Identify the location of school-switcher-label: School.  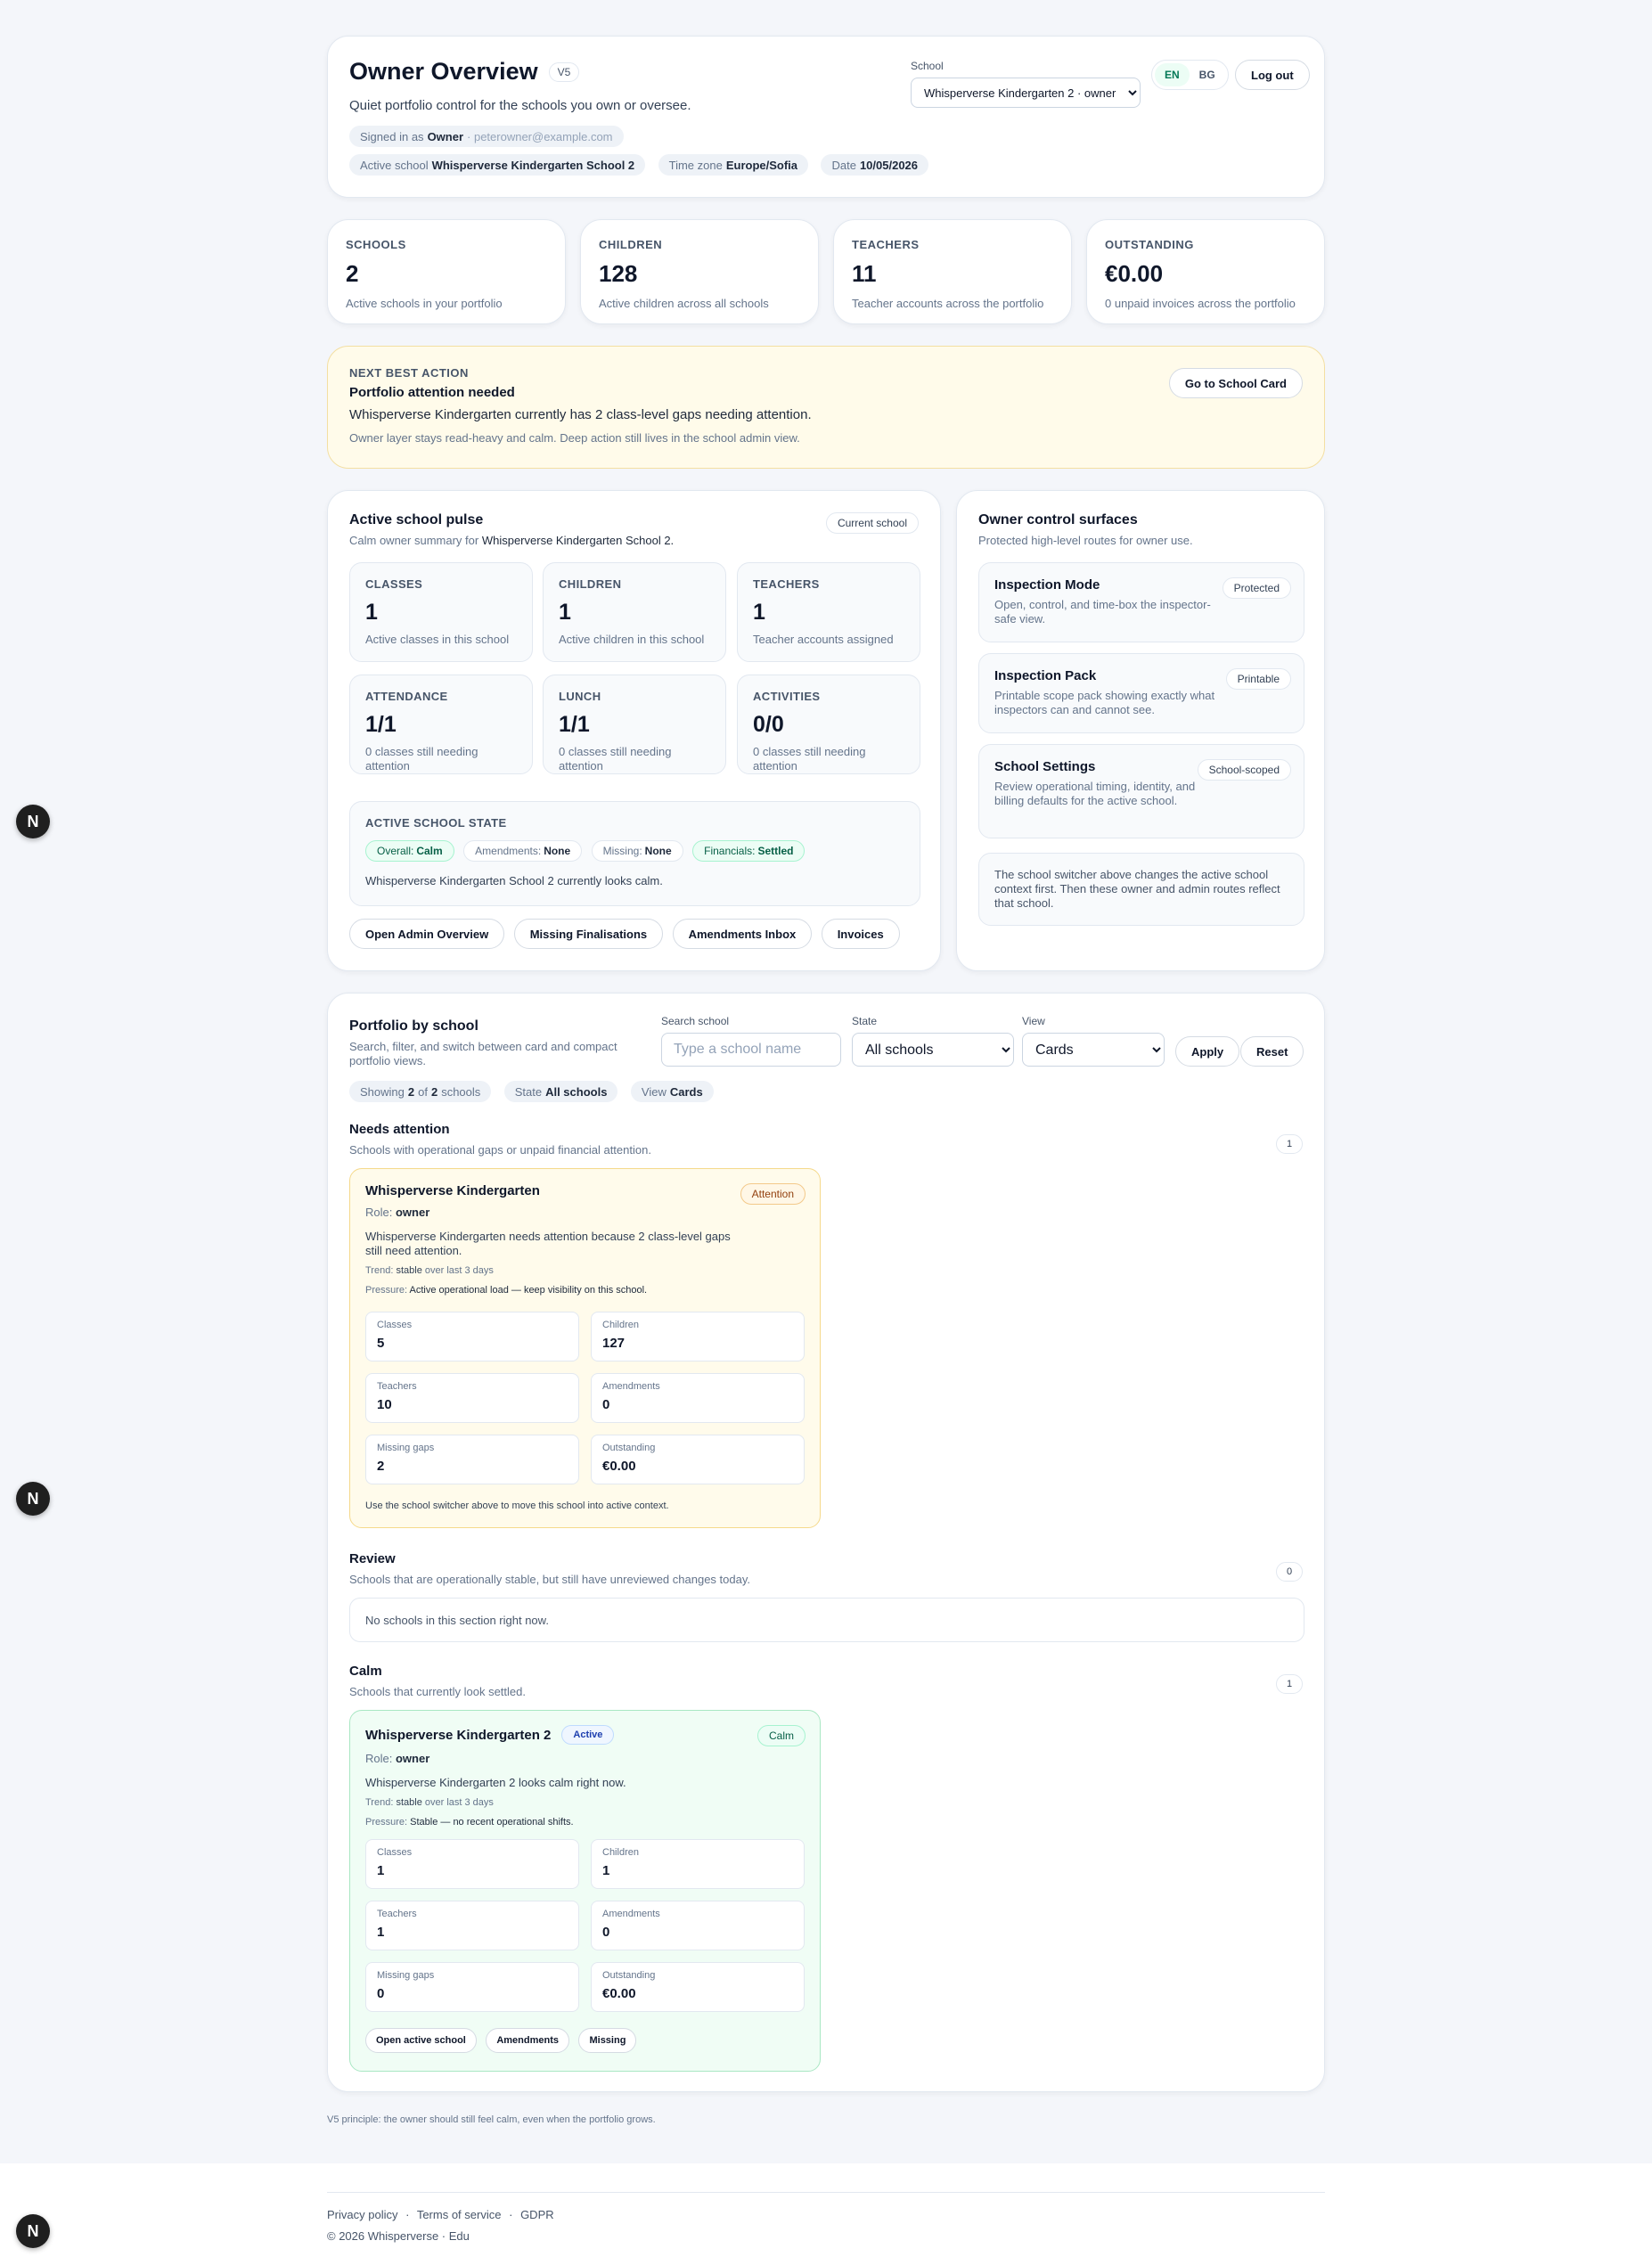
(927, 66).